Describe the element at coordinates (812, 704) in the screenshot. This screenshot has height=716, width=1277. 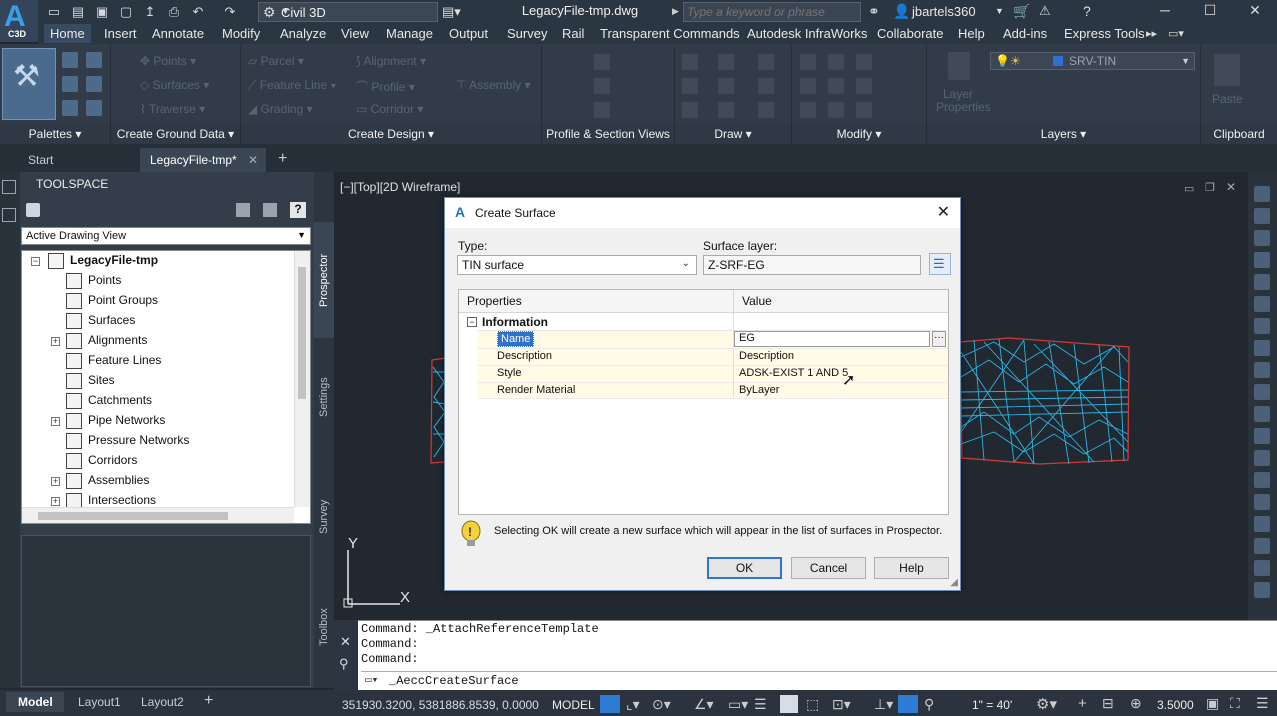
I see `selection-cycling-icon: ⬚` at that location.